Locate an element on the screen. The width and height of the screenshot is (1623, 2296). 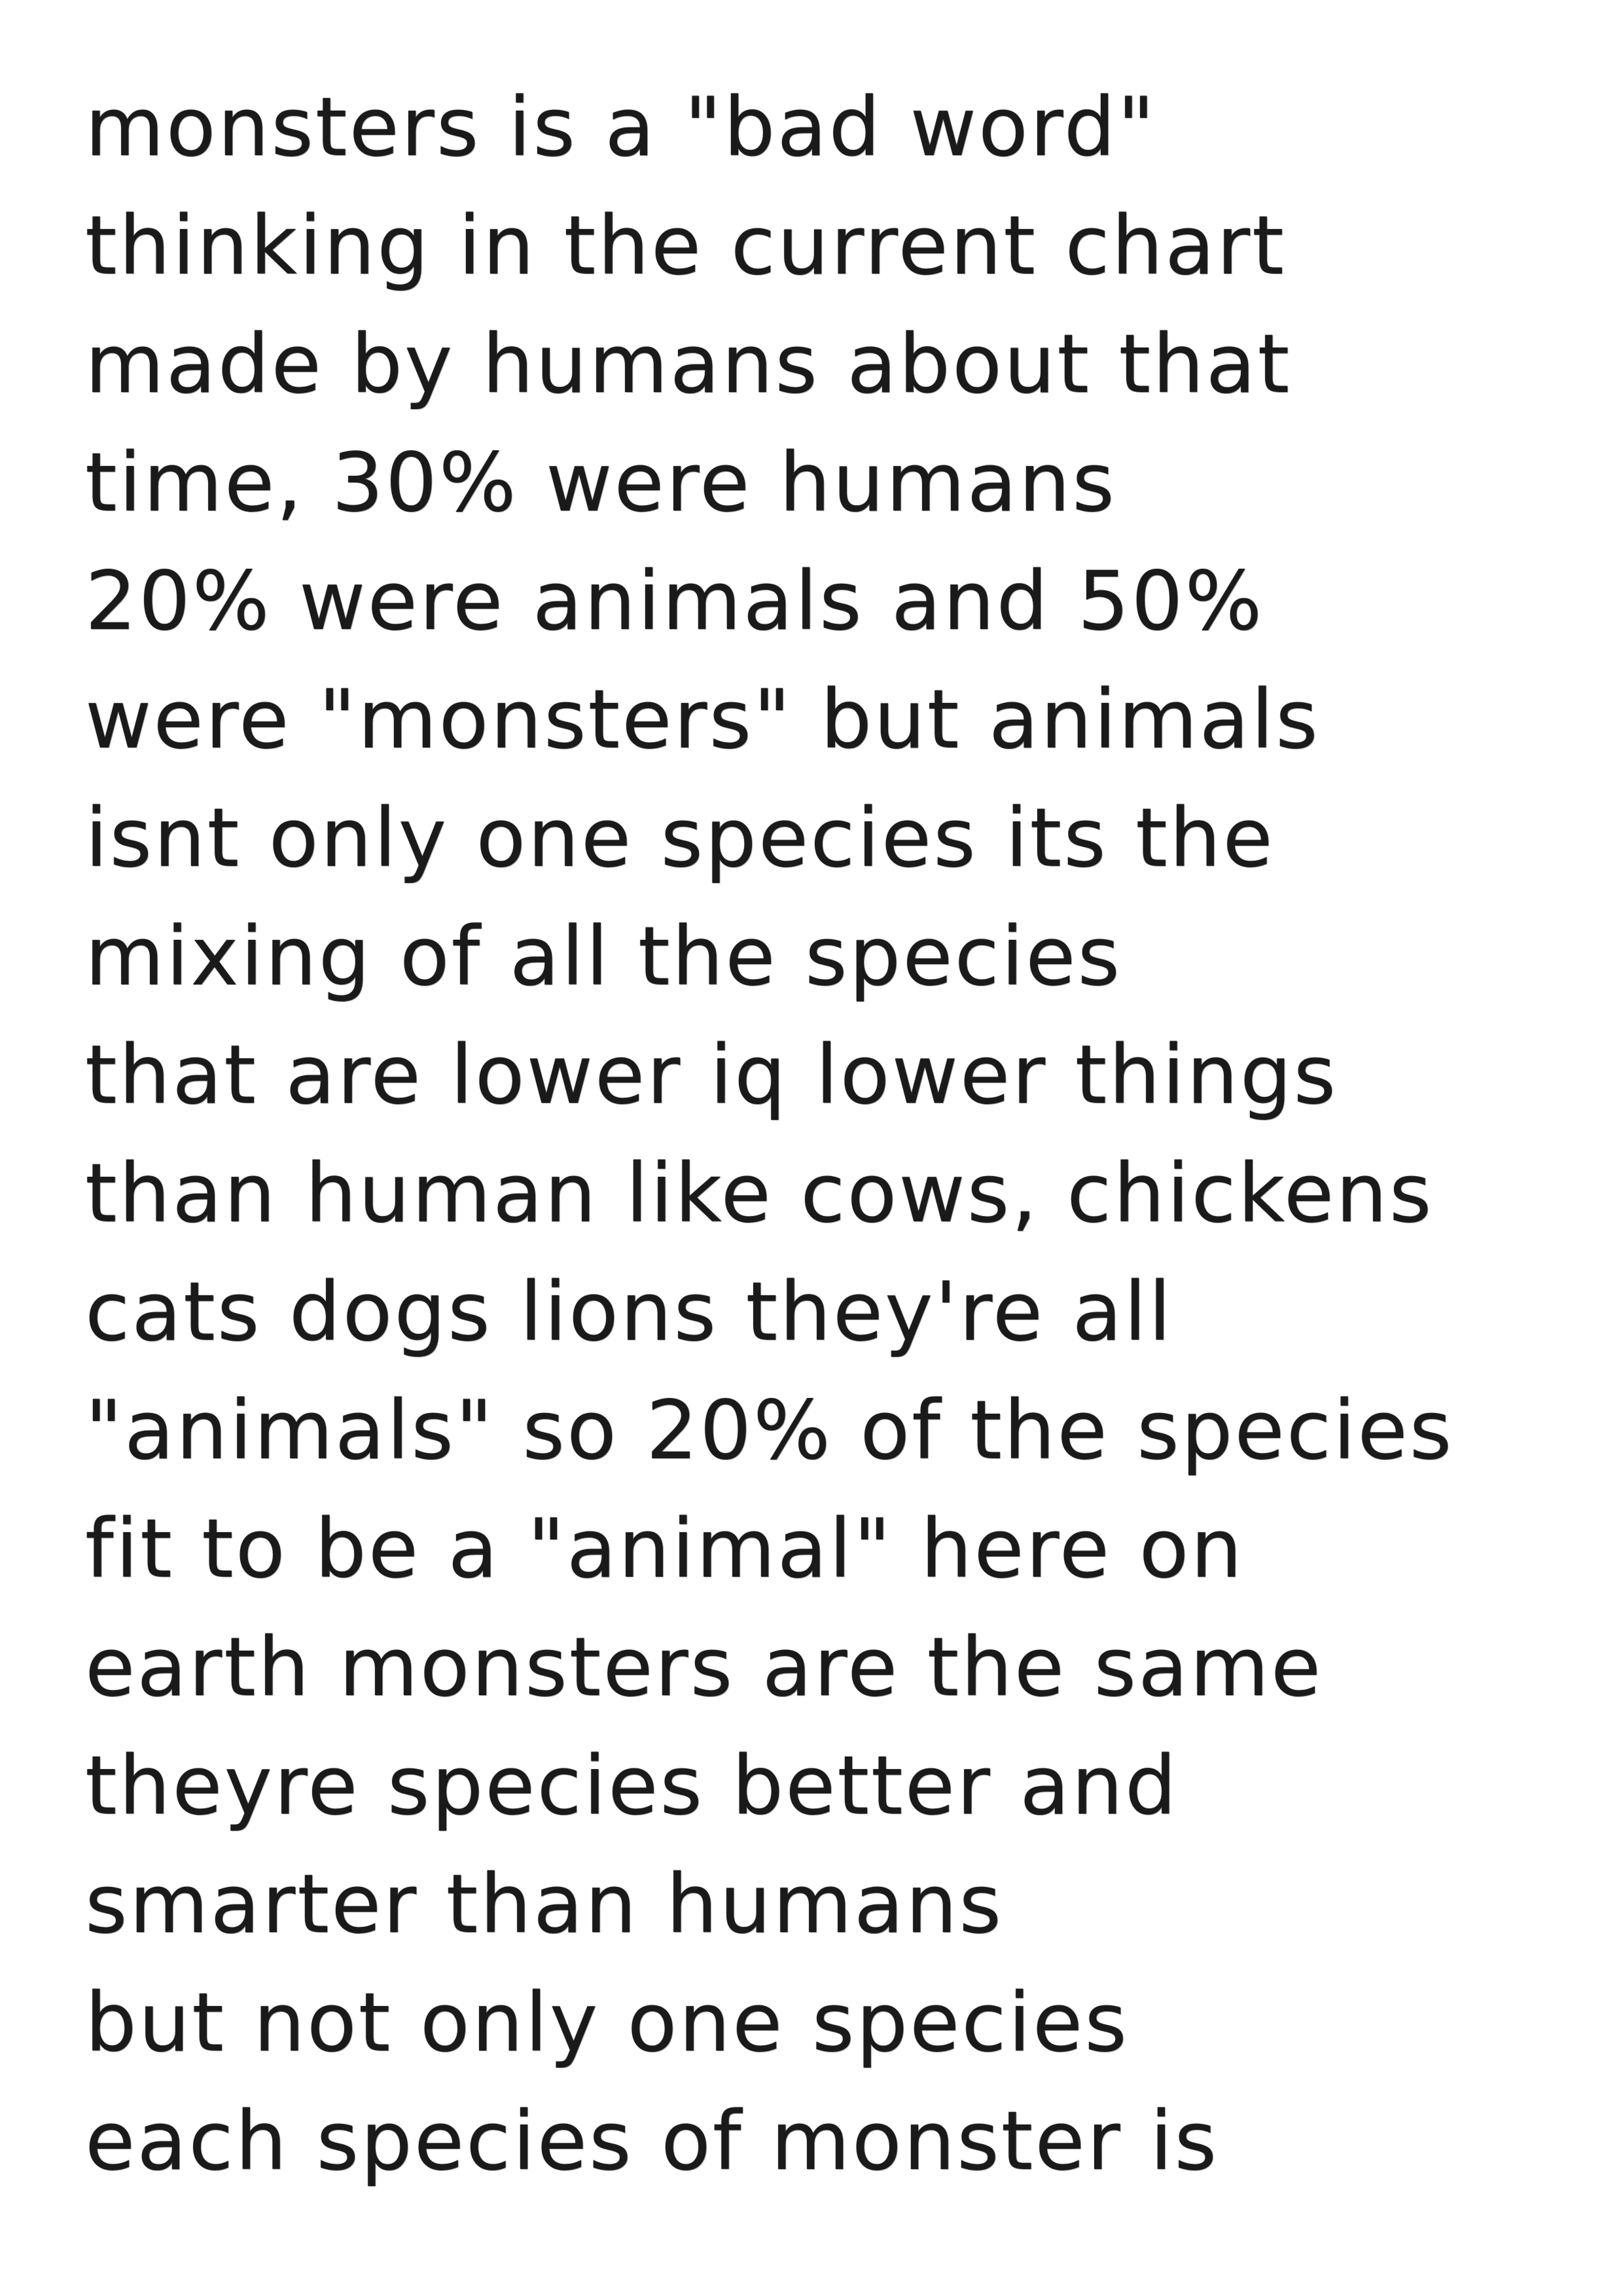
text-line: but not only one species is located at coordinates (607, 2023).